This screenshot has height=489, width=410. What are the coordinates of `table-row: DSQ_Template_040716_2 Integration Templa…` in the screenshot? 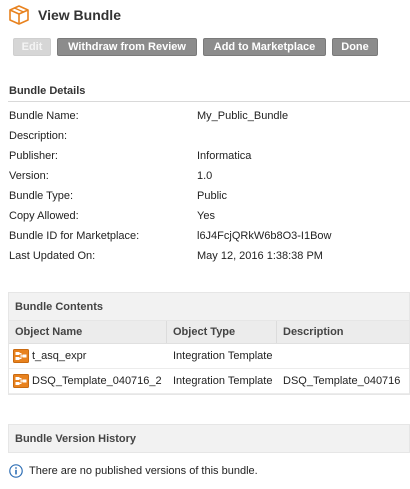 It's located at (209, 381).